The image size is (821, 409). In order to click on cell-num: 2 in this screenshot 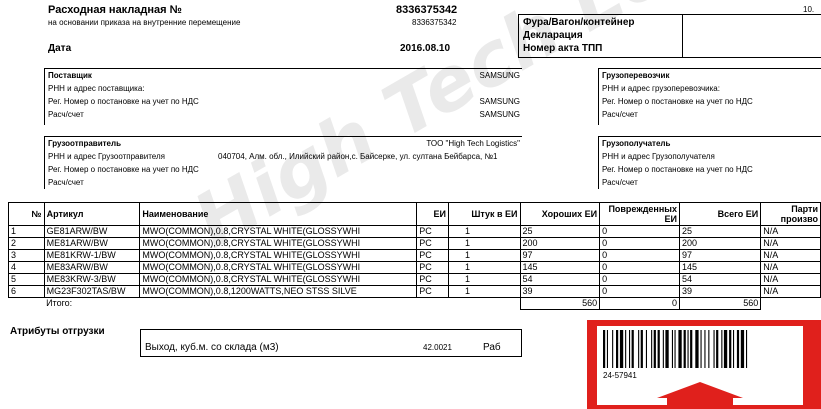, I will do `click(26, 243)`.